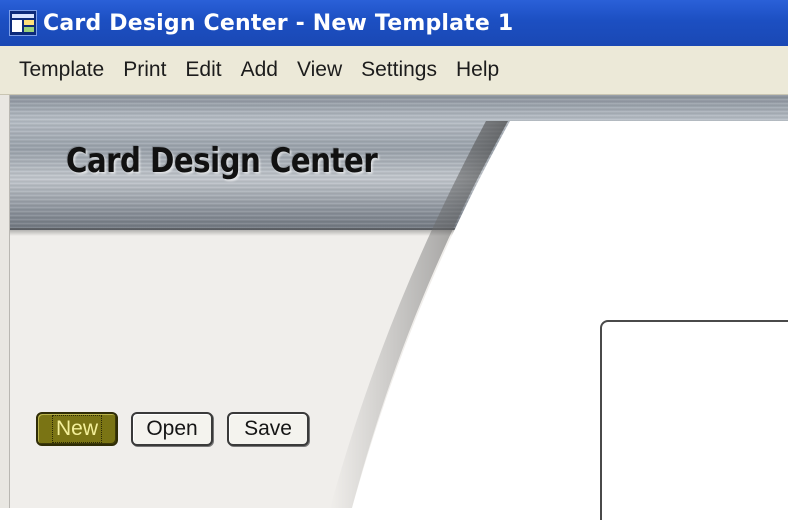 The image size is (788, 520). I want to click on app-icon, so click(23, 23).